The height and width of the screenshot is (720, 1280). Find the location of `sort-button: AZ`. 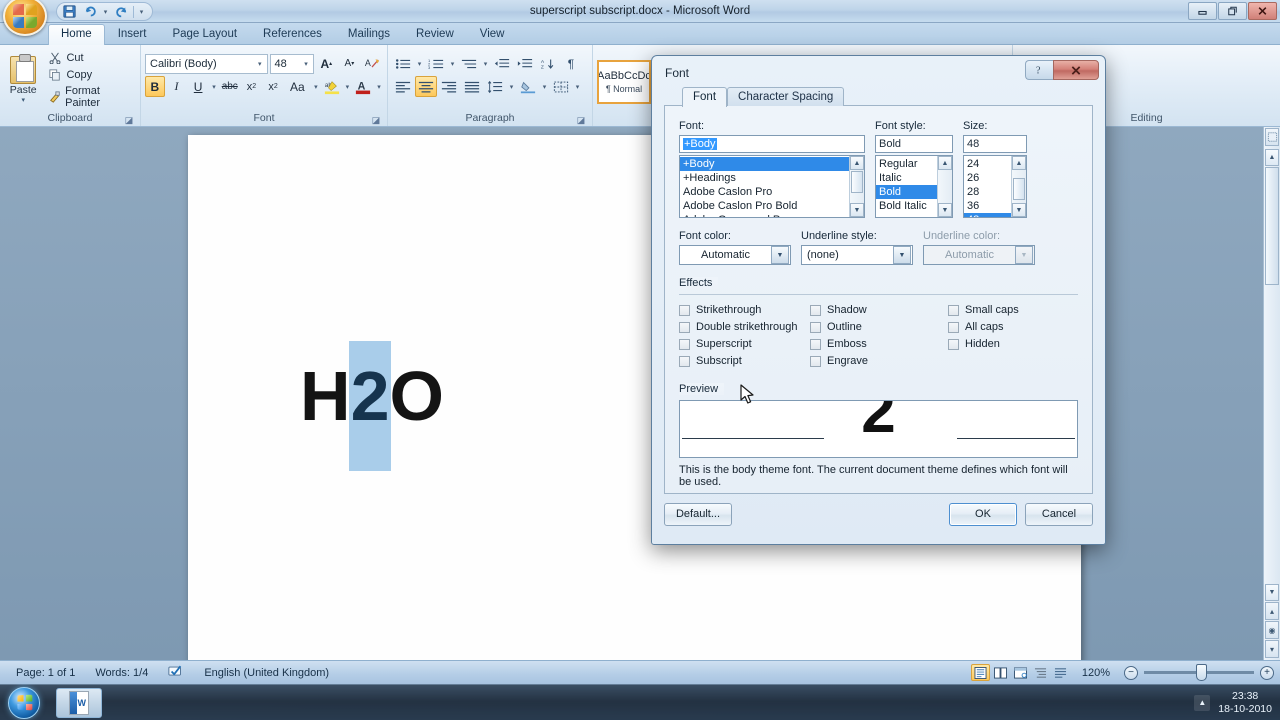

sort-button: AZ is located at coordinates (548, 63).